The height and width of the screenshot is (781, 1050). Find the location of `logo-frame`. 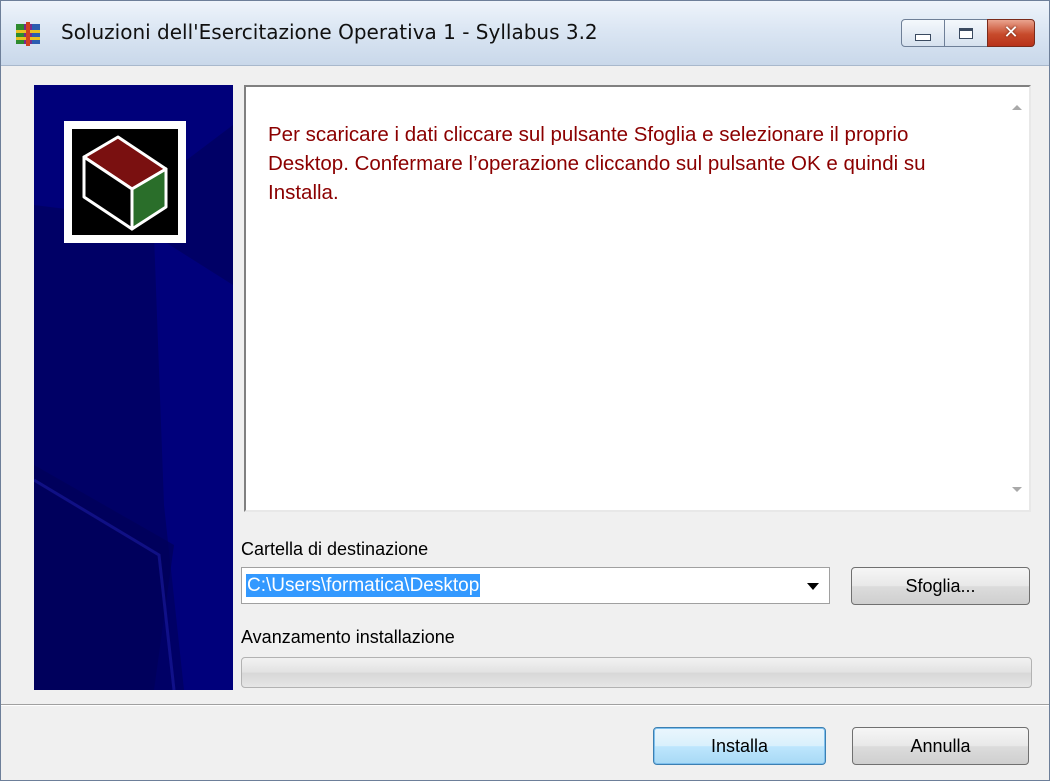

logo-frame is located at coordinates (125, 182).